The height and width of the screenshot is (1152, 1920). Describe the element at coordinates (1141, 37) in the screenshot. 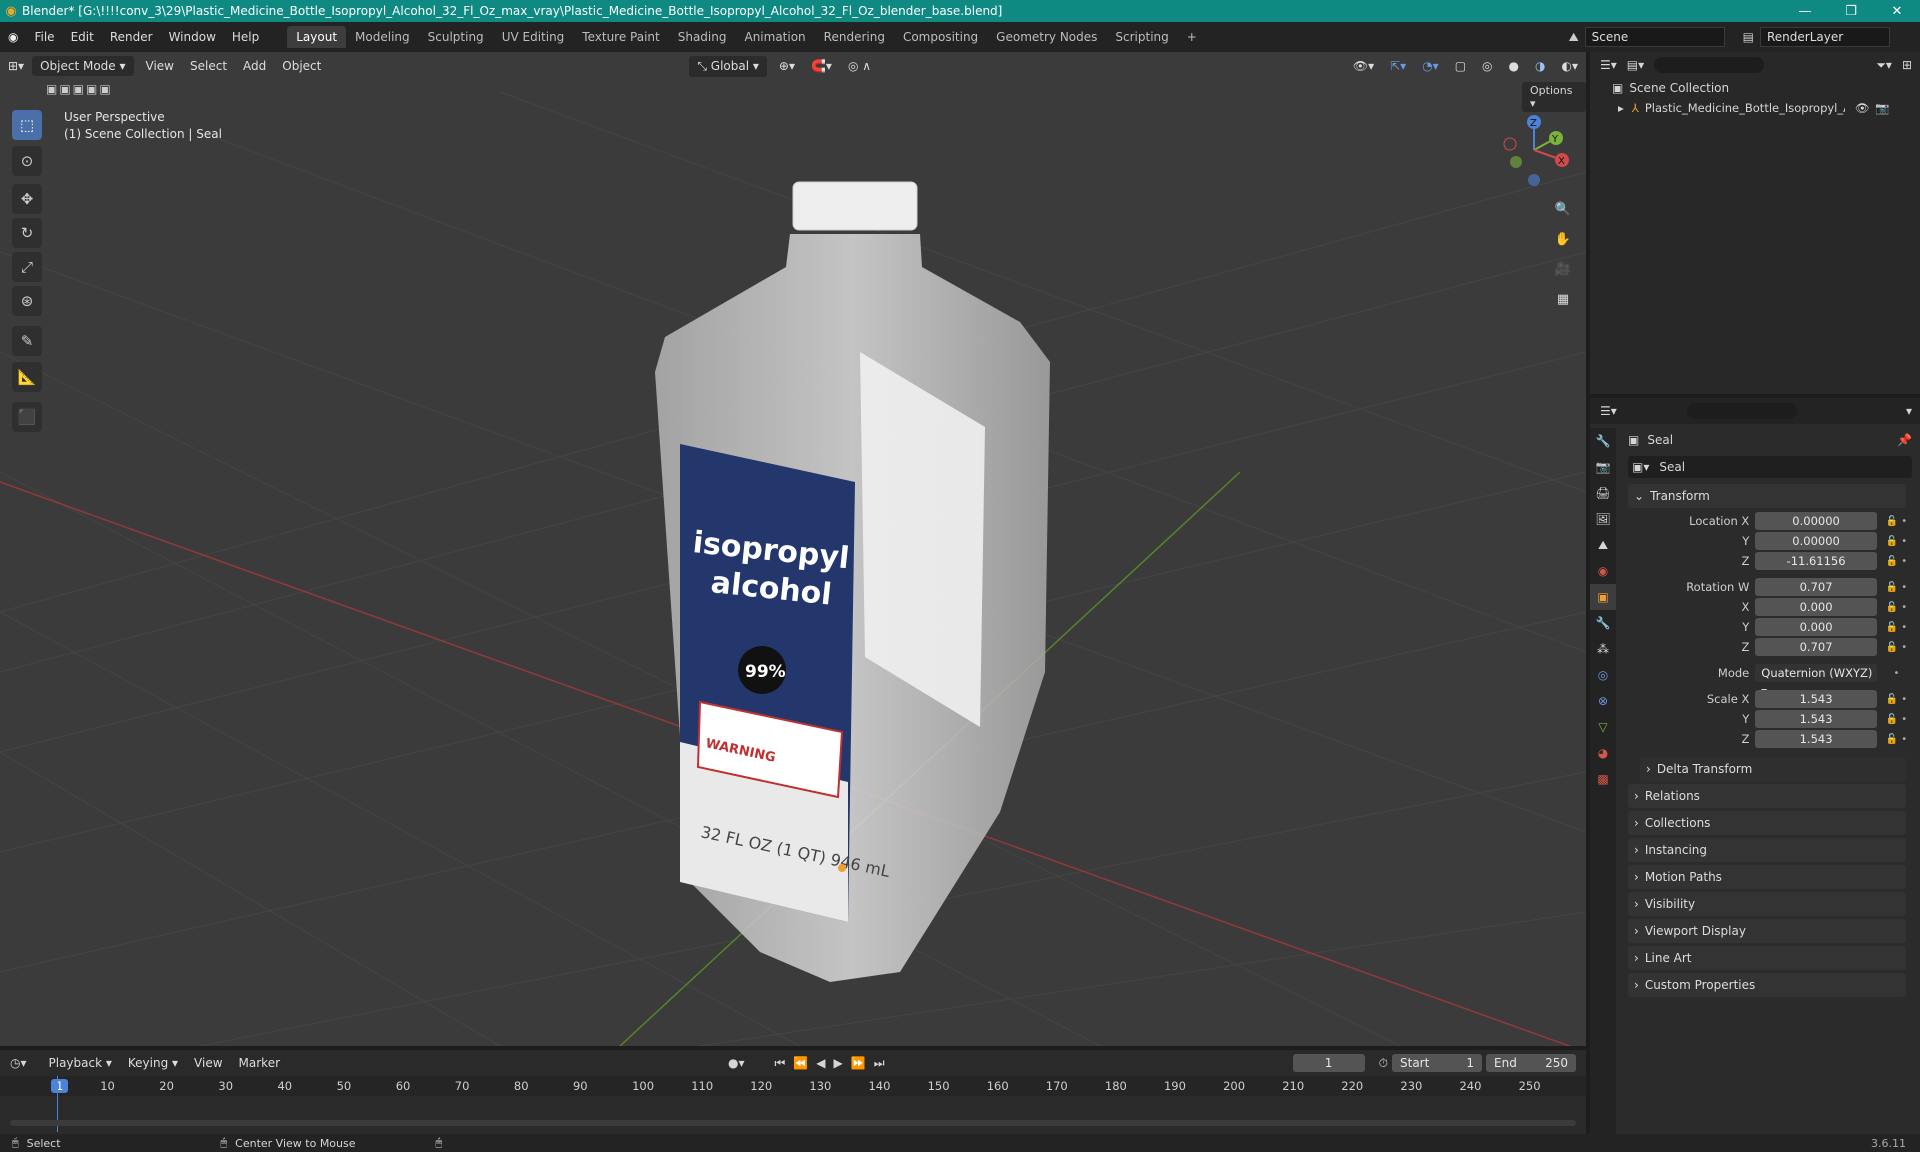

I see `tab-scripting: Scripting` at that location.